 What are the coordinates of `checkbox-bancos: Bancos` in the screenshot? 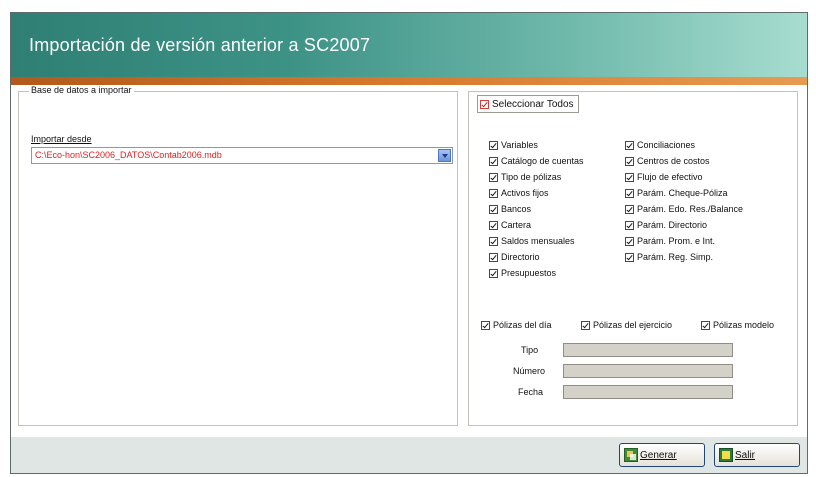 It's located at (510, 209).